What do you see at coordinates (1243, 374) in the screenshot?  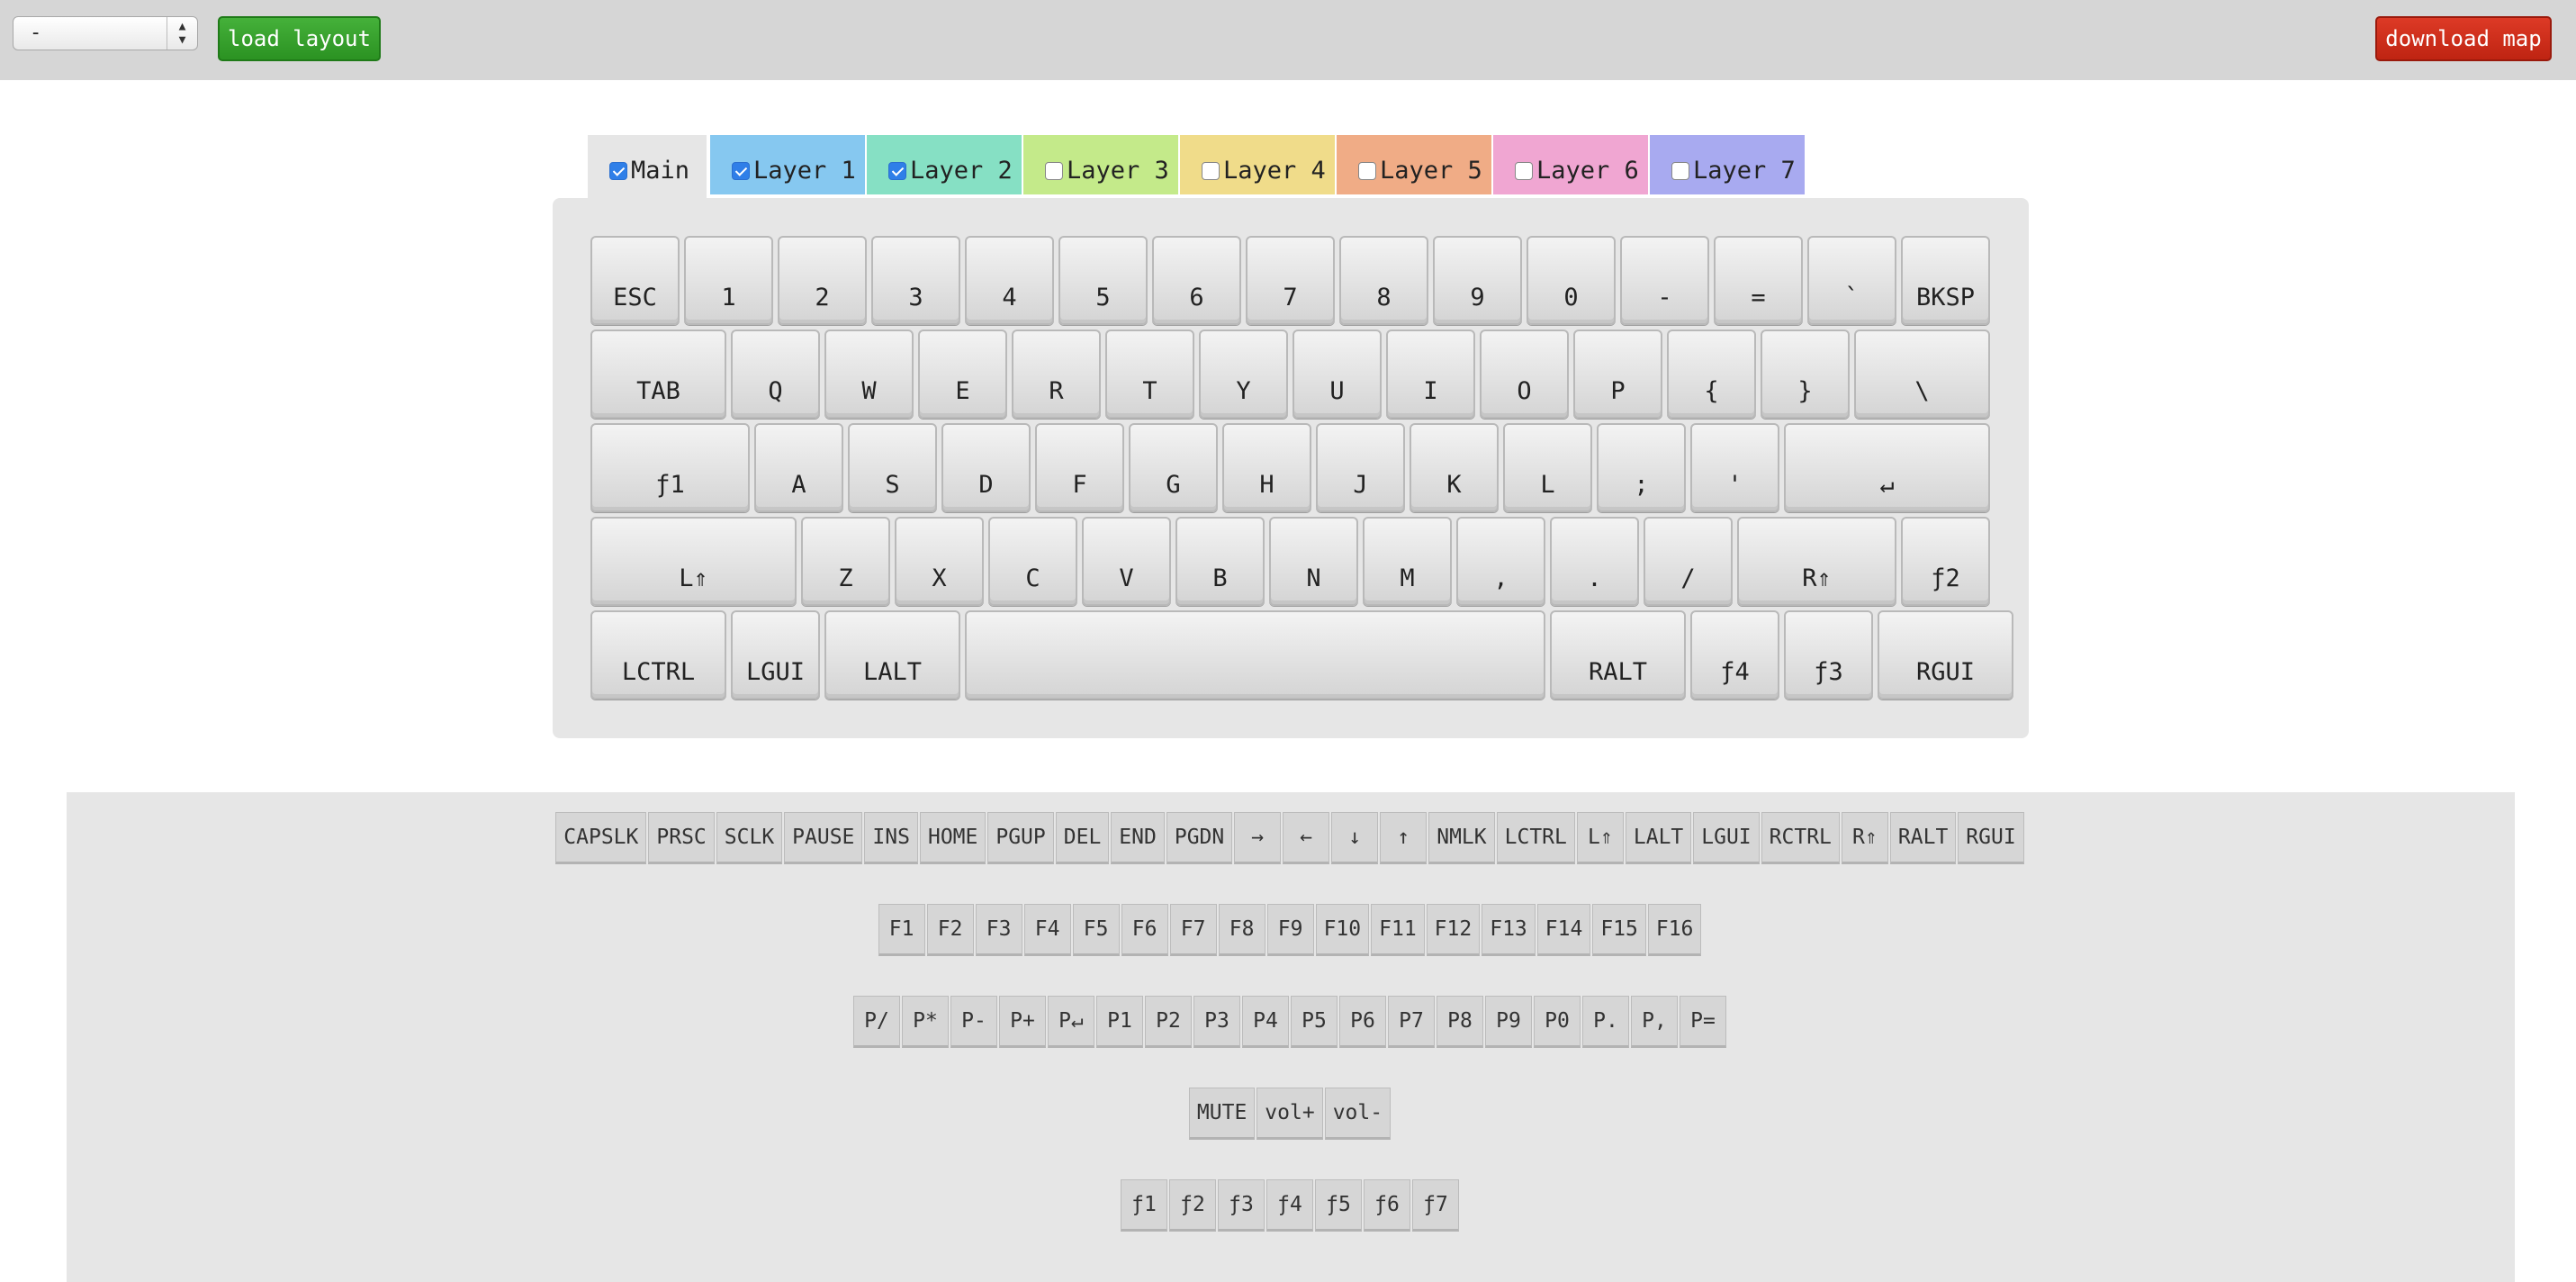 I see `key-y: Y` at bounding box center [1243, 374].